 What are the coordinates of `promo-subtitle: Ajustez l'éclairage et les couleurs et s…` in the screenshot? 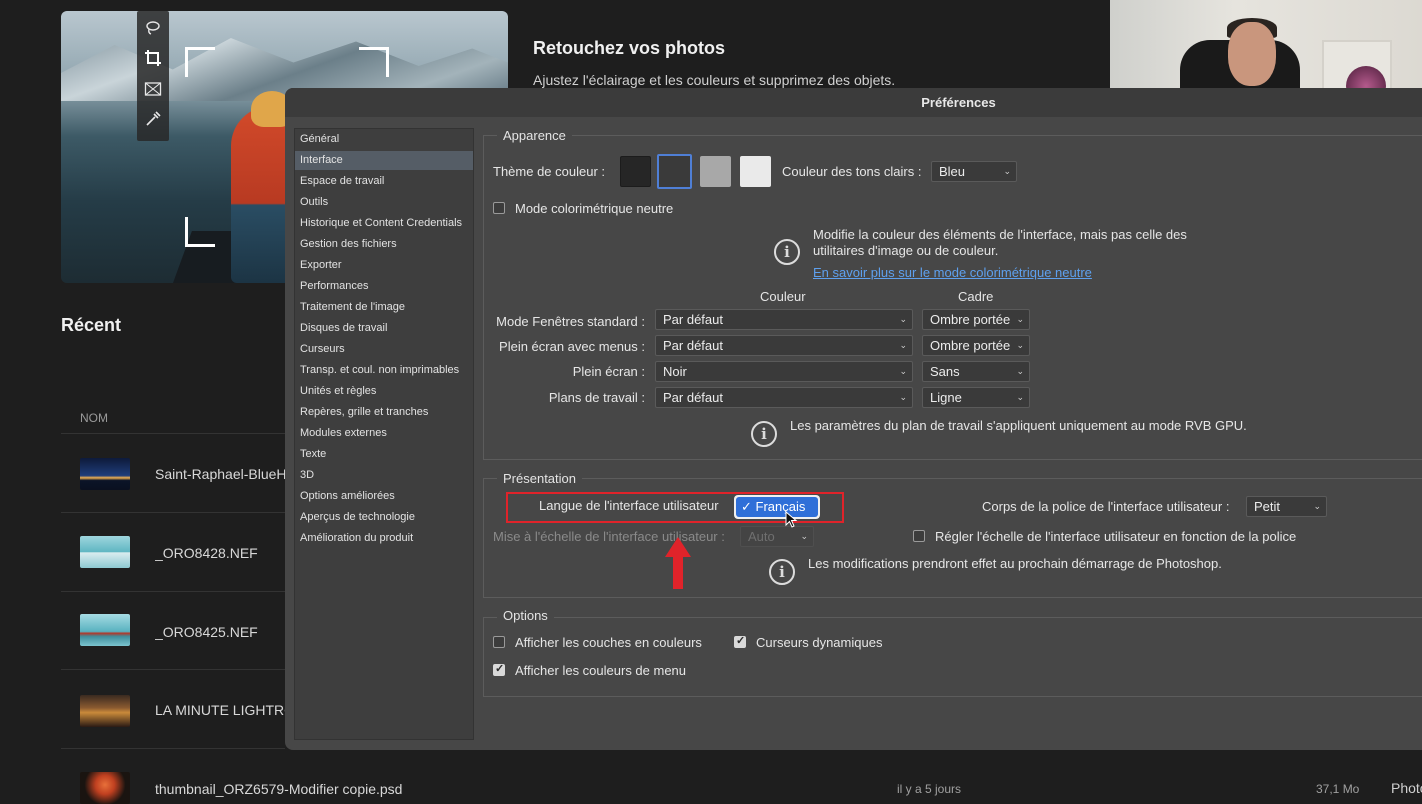 It's located at (714, 80).